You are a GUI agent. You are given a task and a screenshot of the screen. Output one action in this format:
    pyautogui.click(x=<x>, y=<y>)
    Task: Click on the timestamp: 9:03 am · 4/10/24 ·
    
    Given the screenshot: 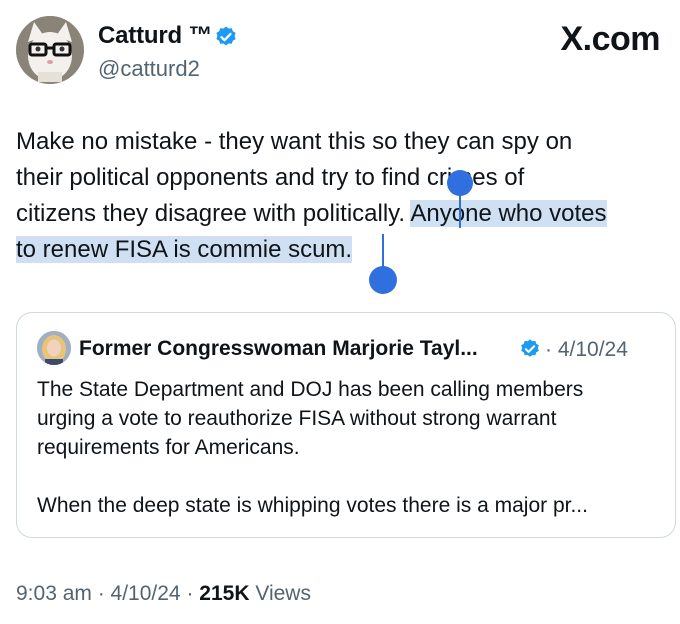 What is the action you would take?
    pyautogui.click(x=107, y=593)
    